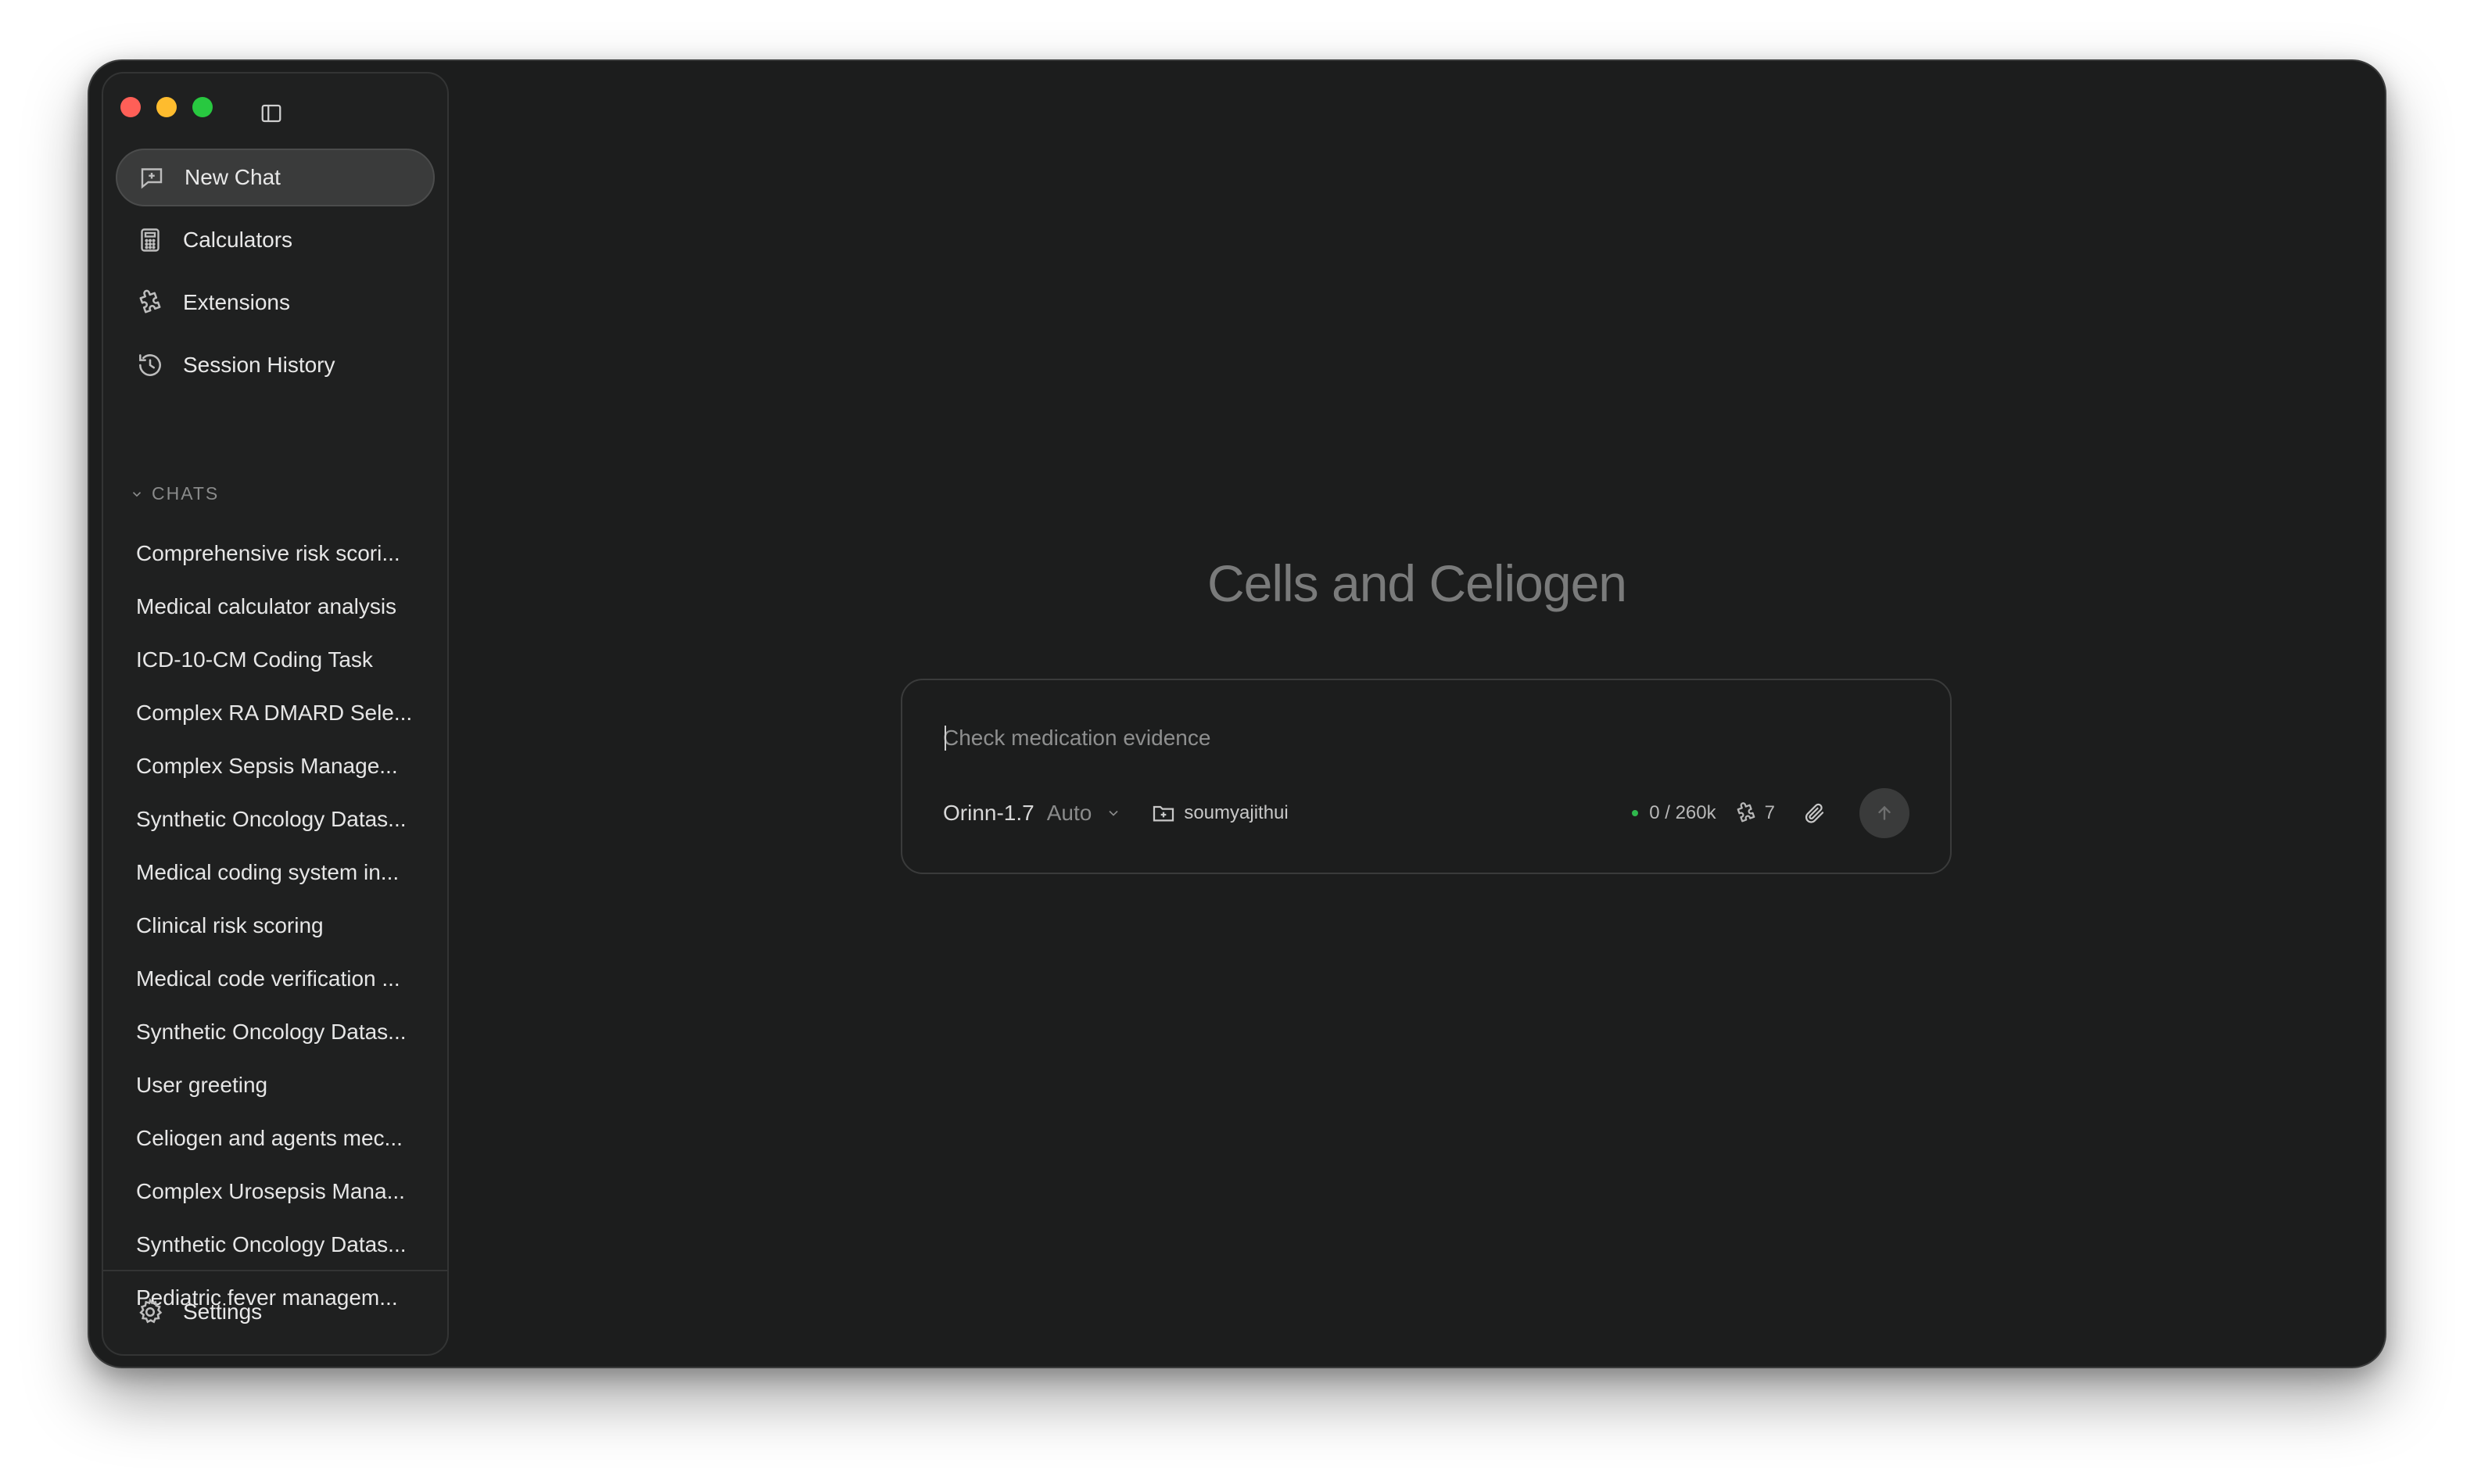 This screenshot has height=1484, width=2474. I want to click on sidebar-item-extensions: Extensions, so click(275, 303).